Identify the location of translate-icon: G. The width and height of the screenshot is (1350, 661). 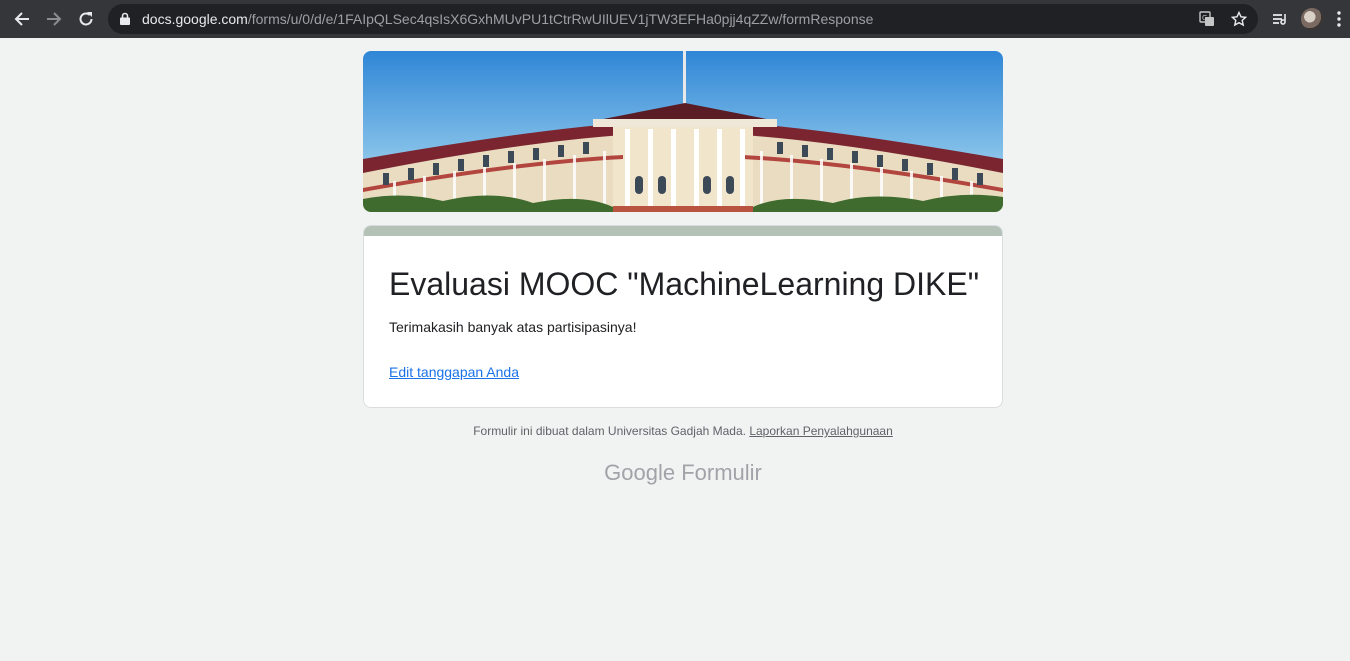
(1207, 21).